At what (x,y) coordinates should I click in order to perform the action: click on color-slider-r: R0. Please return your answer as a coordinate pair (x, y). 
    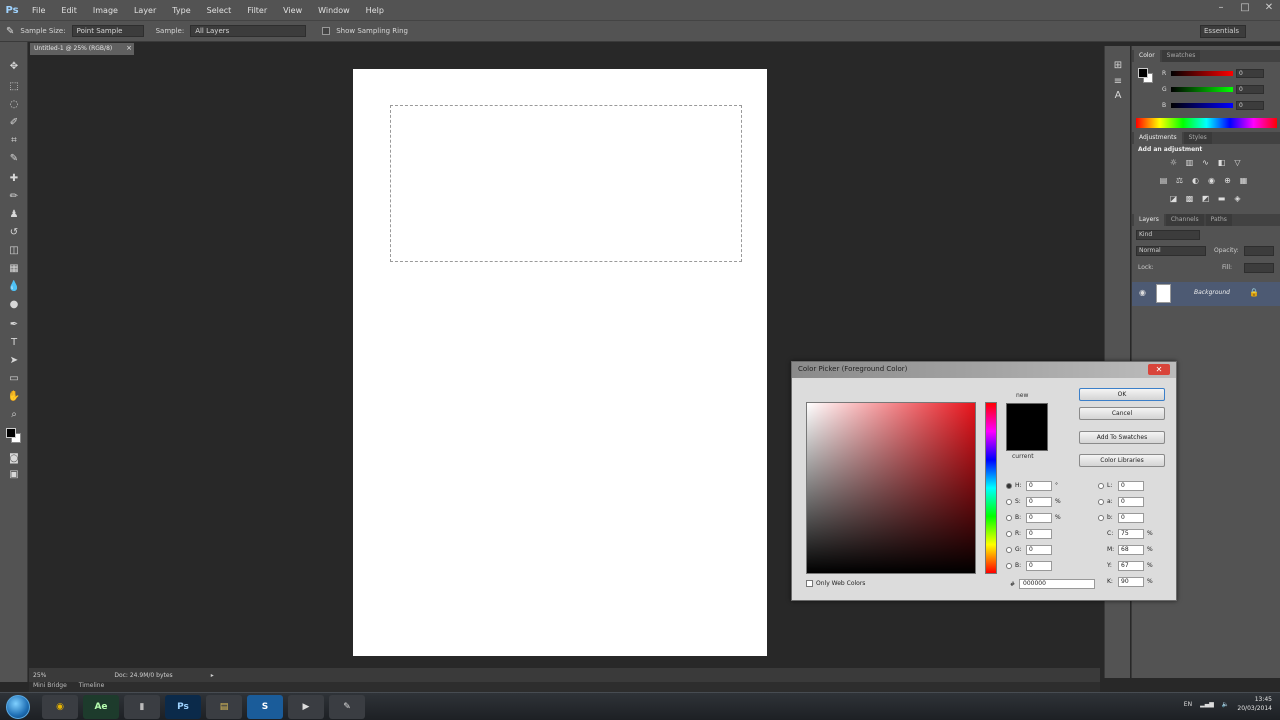
    Looking at the image, I should click on (1218, 73).